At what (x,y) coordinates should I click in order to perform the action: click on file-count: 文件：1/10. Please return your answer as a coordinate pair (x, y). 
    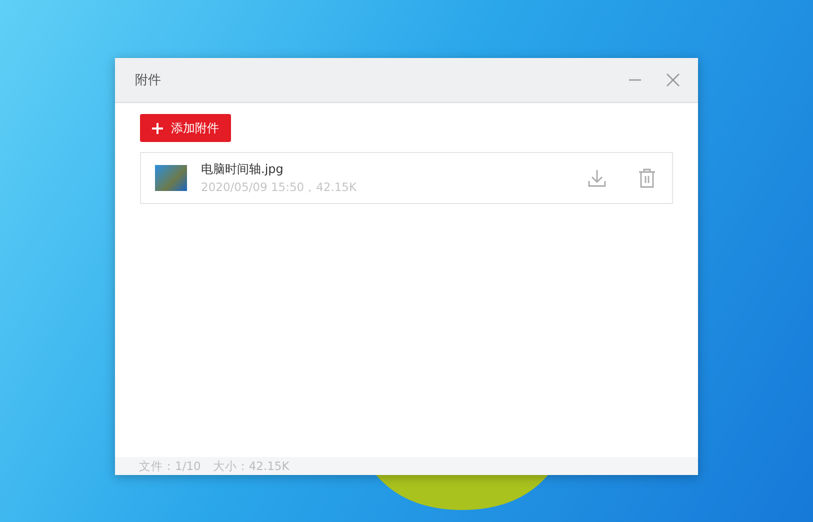
    Looking at the image, I should click on (170, 466).